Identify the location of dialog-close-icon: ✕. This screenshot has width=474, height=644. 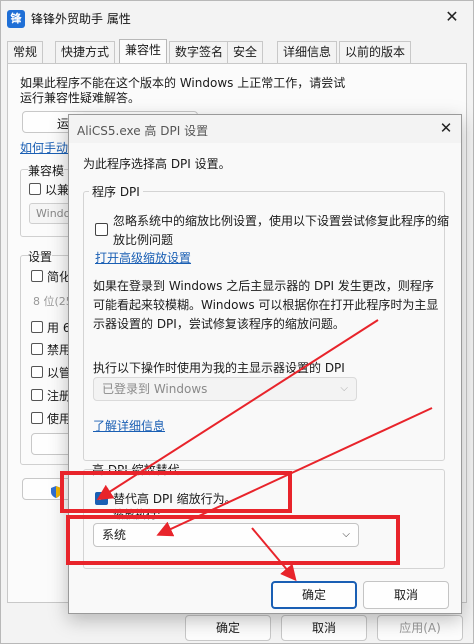
(446, 128).